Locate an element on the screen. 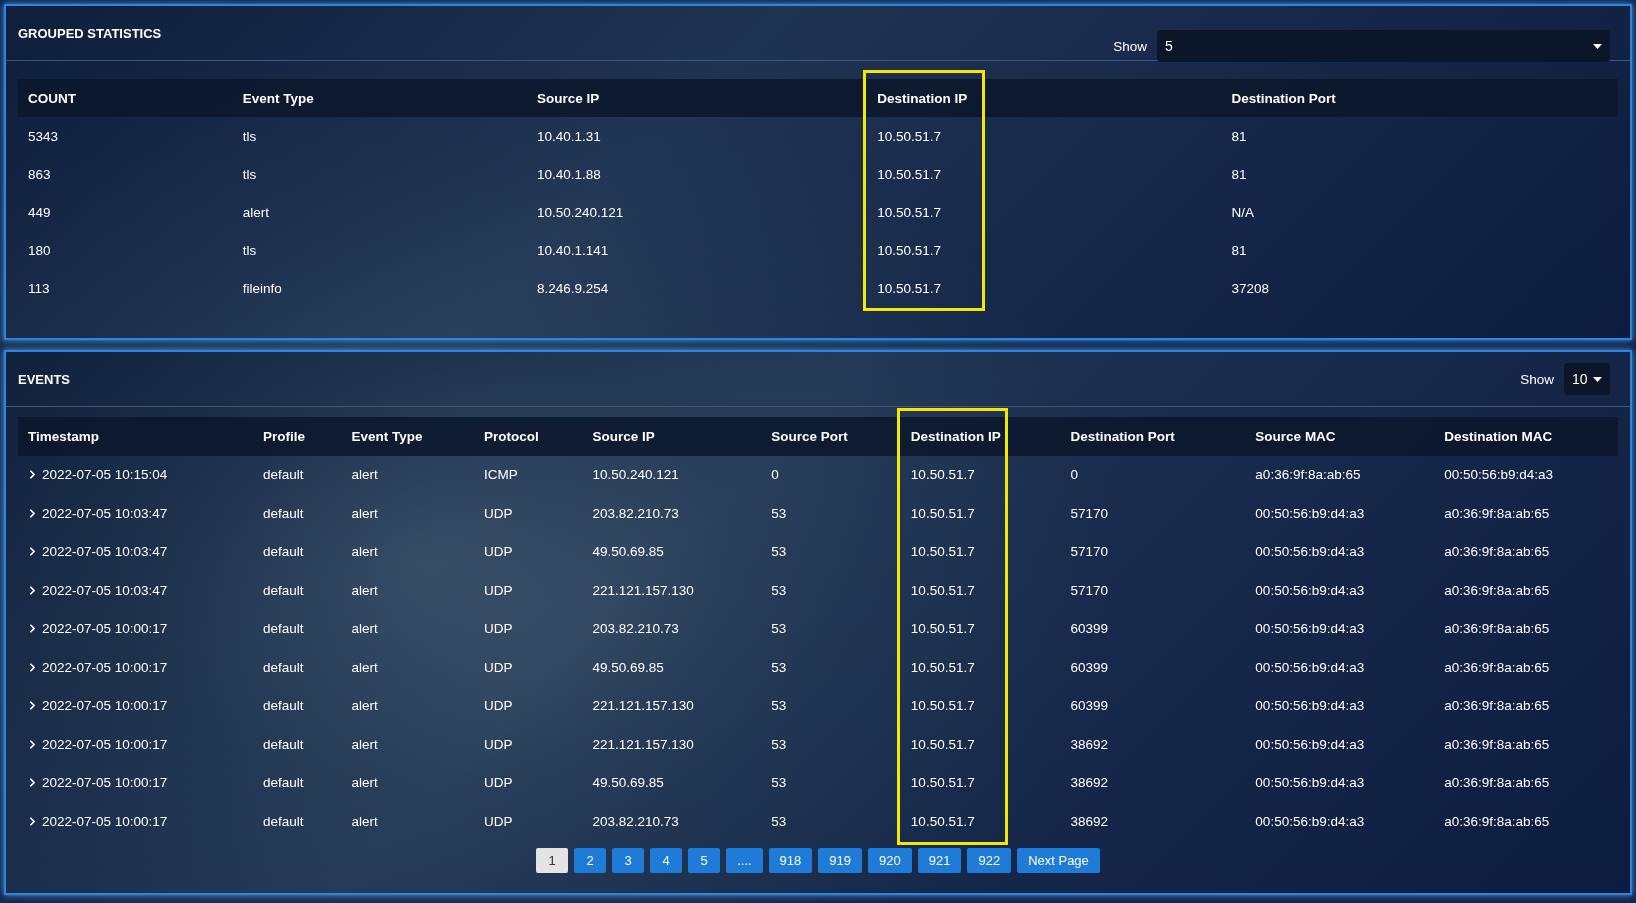 The height and width of the screenshot is (903, 1636). page-button: 3 is located at coordinates (628, 860).